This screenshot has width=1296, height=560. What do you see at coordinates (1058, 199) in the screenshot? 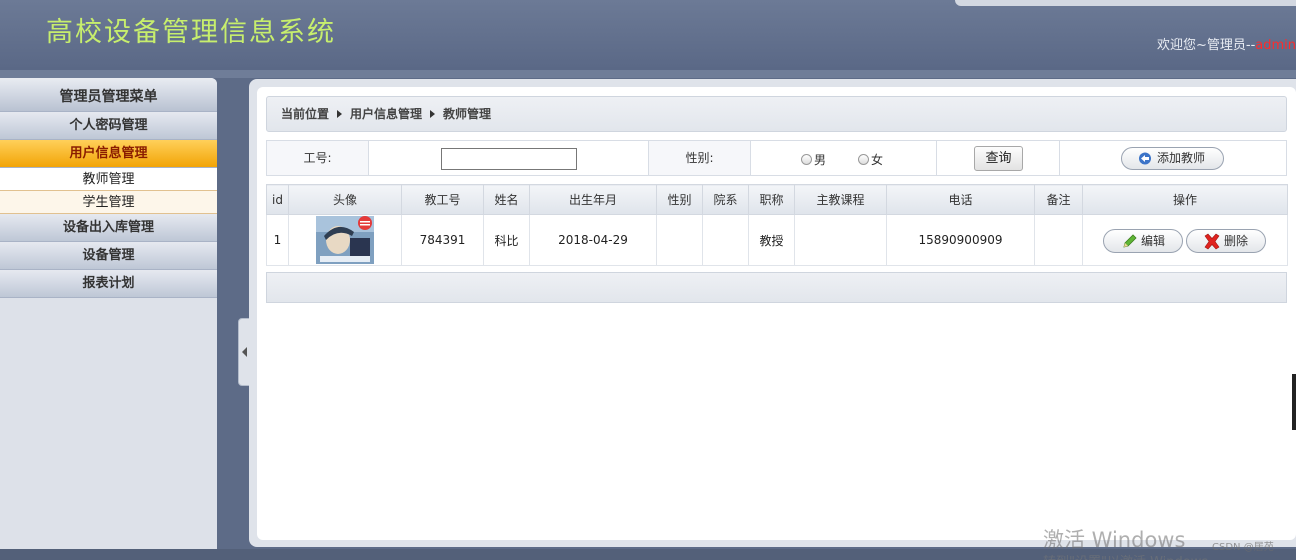
I see `column-header: 备注` at bounding box center [1058, 199].